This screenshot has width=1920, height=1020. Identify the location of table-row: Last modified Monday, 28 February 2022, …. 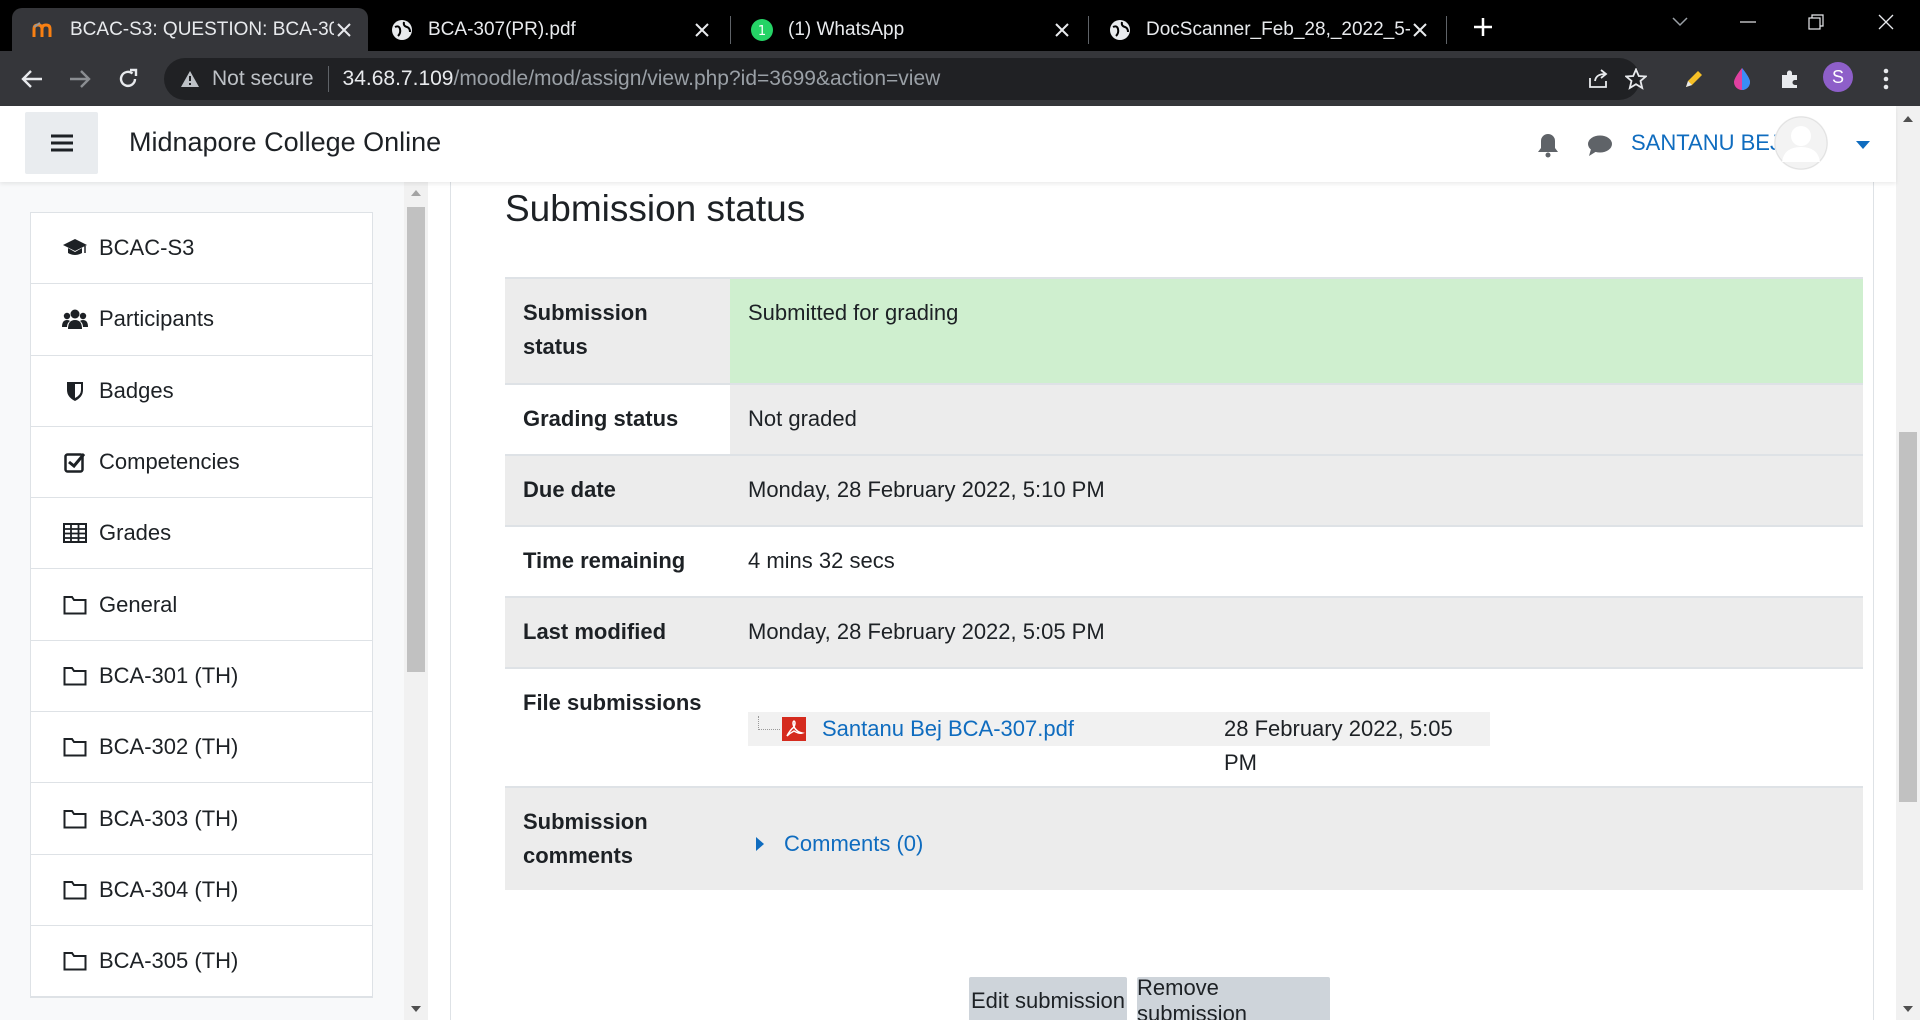
(1184, 632).